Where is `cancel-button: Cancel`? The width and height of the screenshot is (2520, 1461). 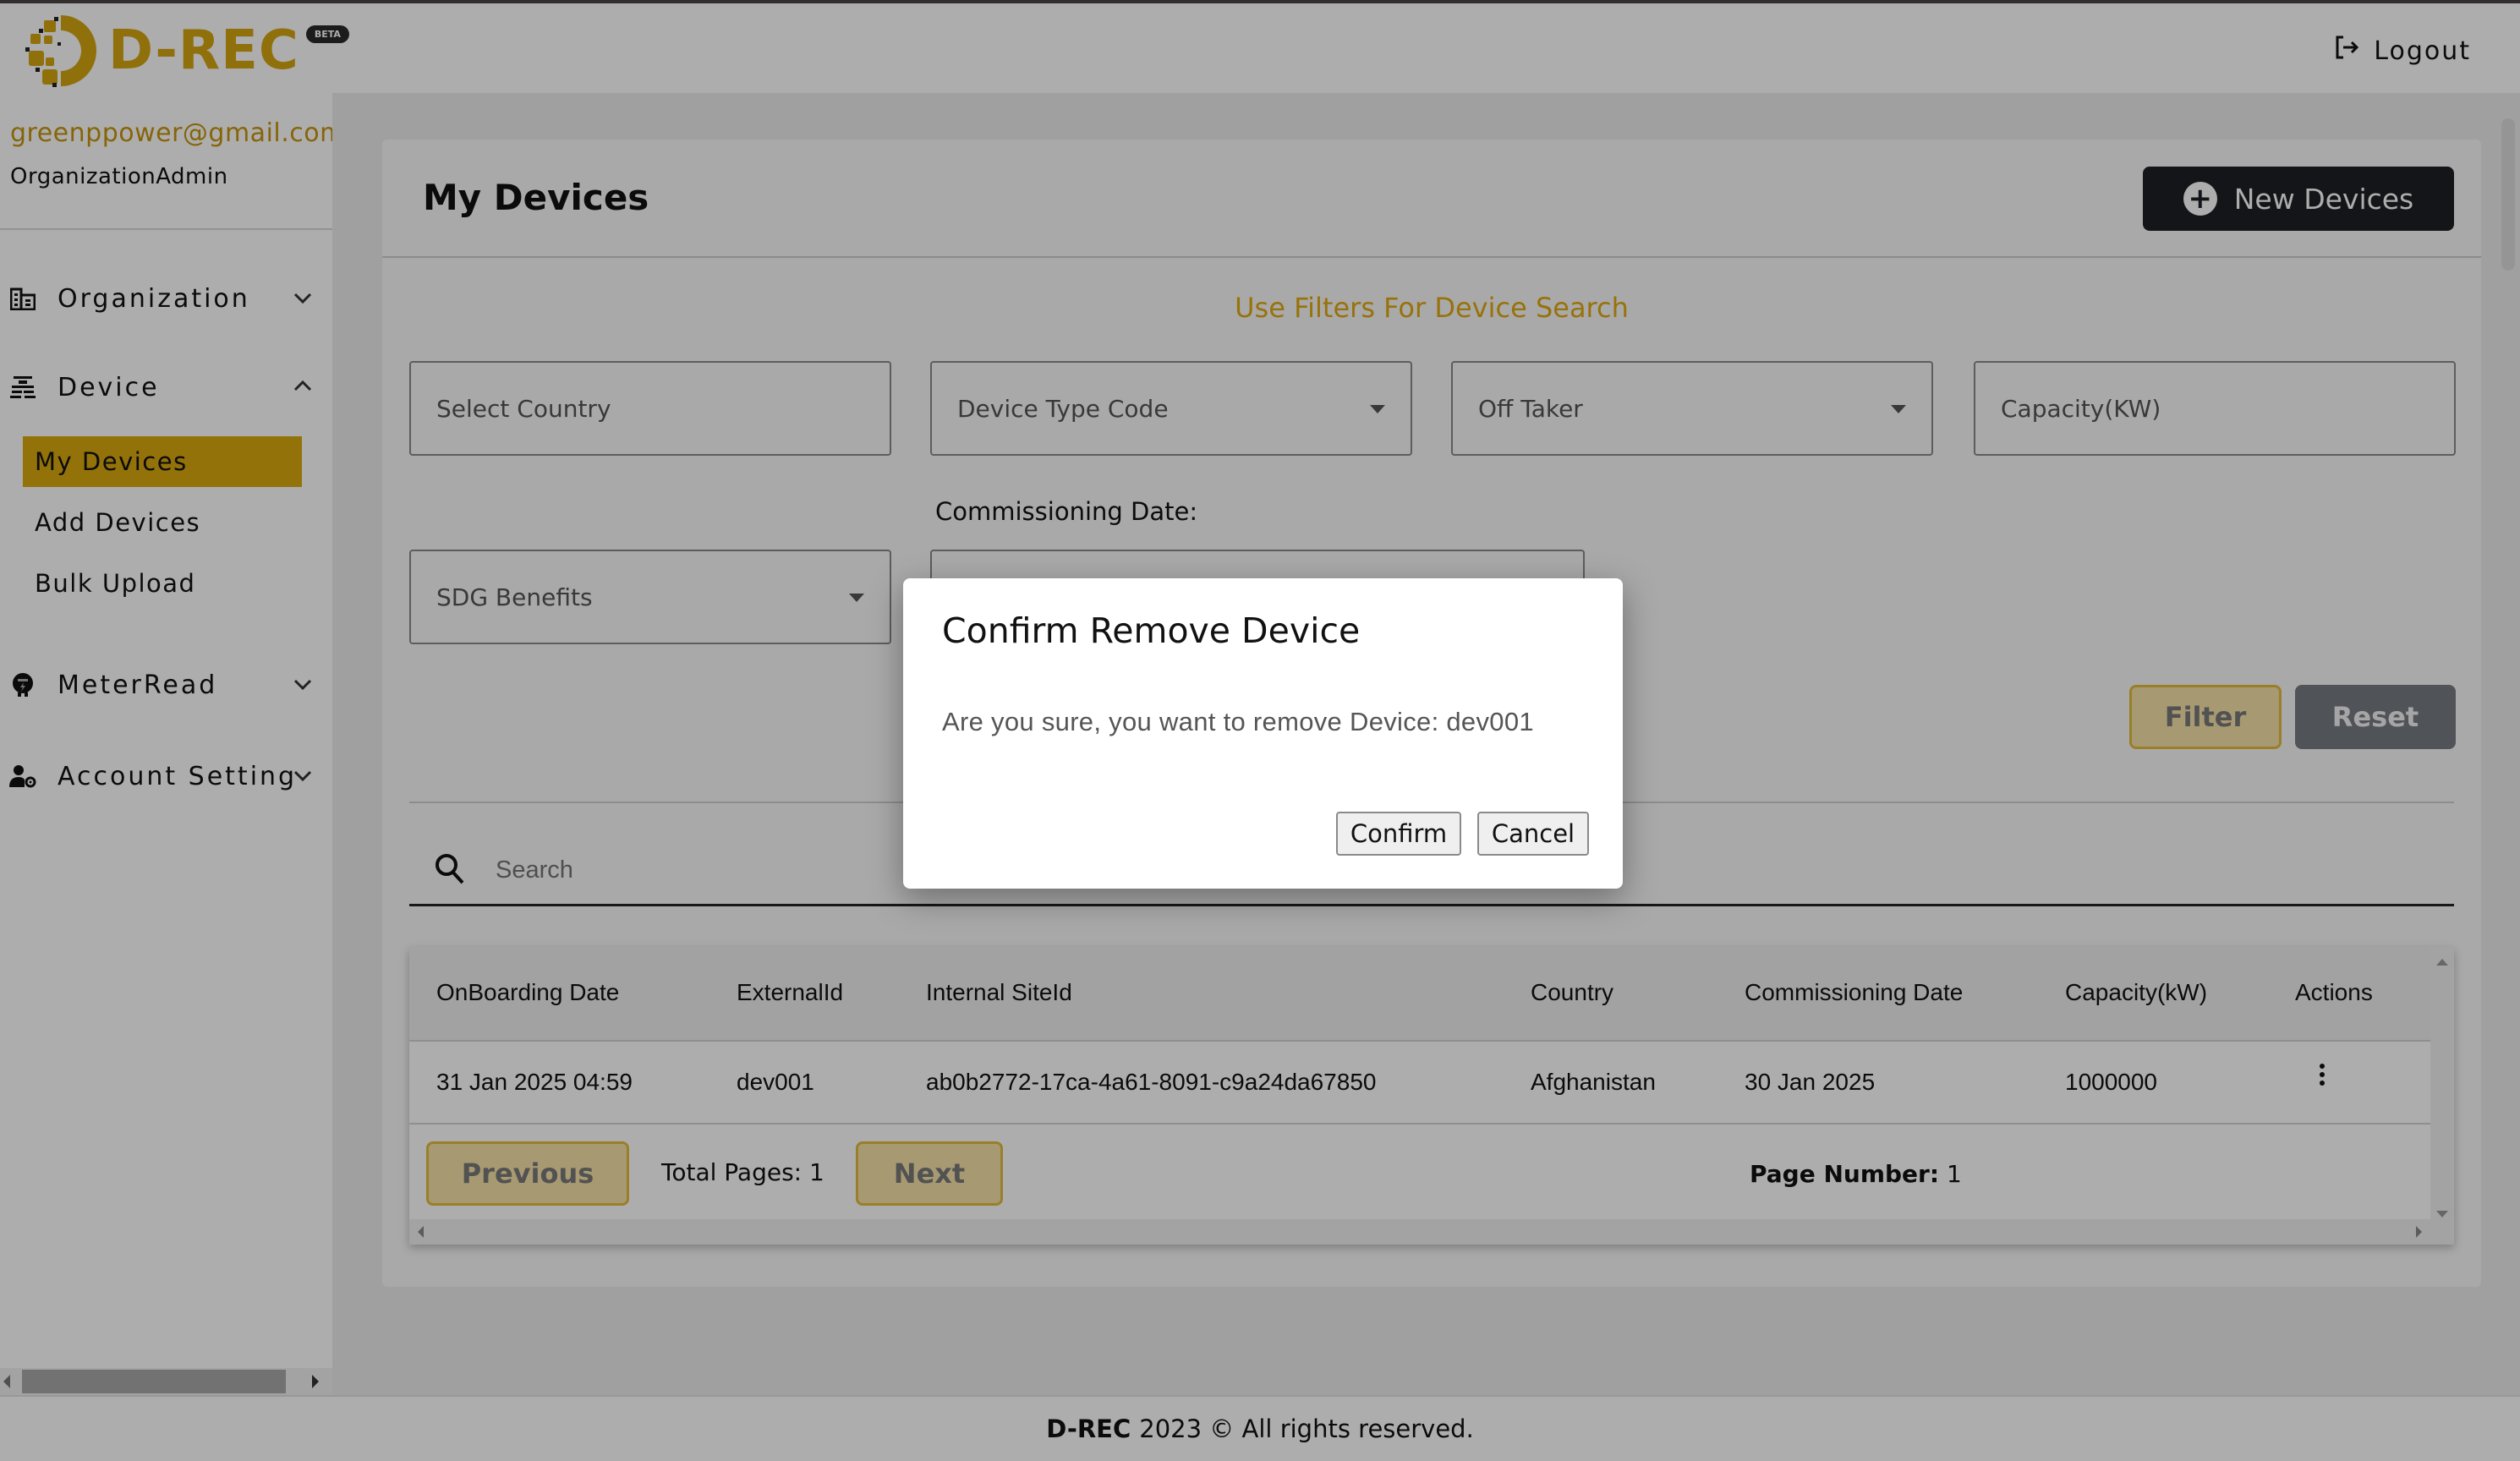 cancel-button: Cancel is located at coordinates (1533, 834).